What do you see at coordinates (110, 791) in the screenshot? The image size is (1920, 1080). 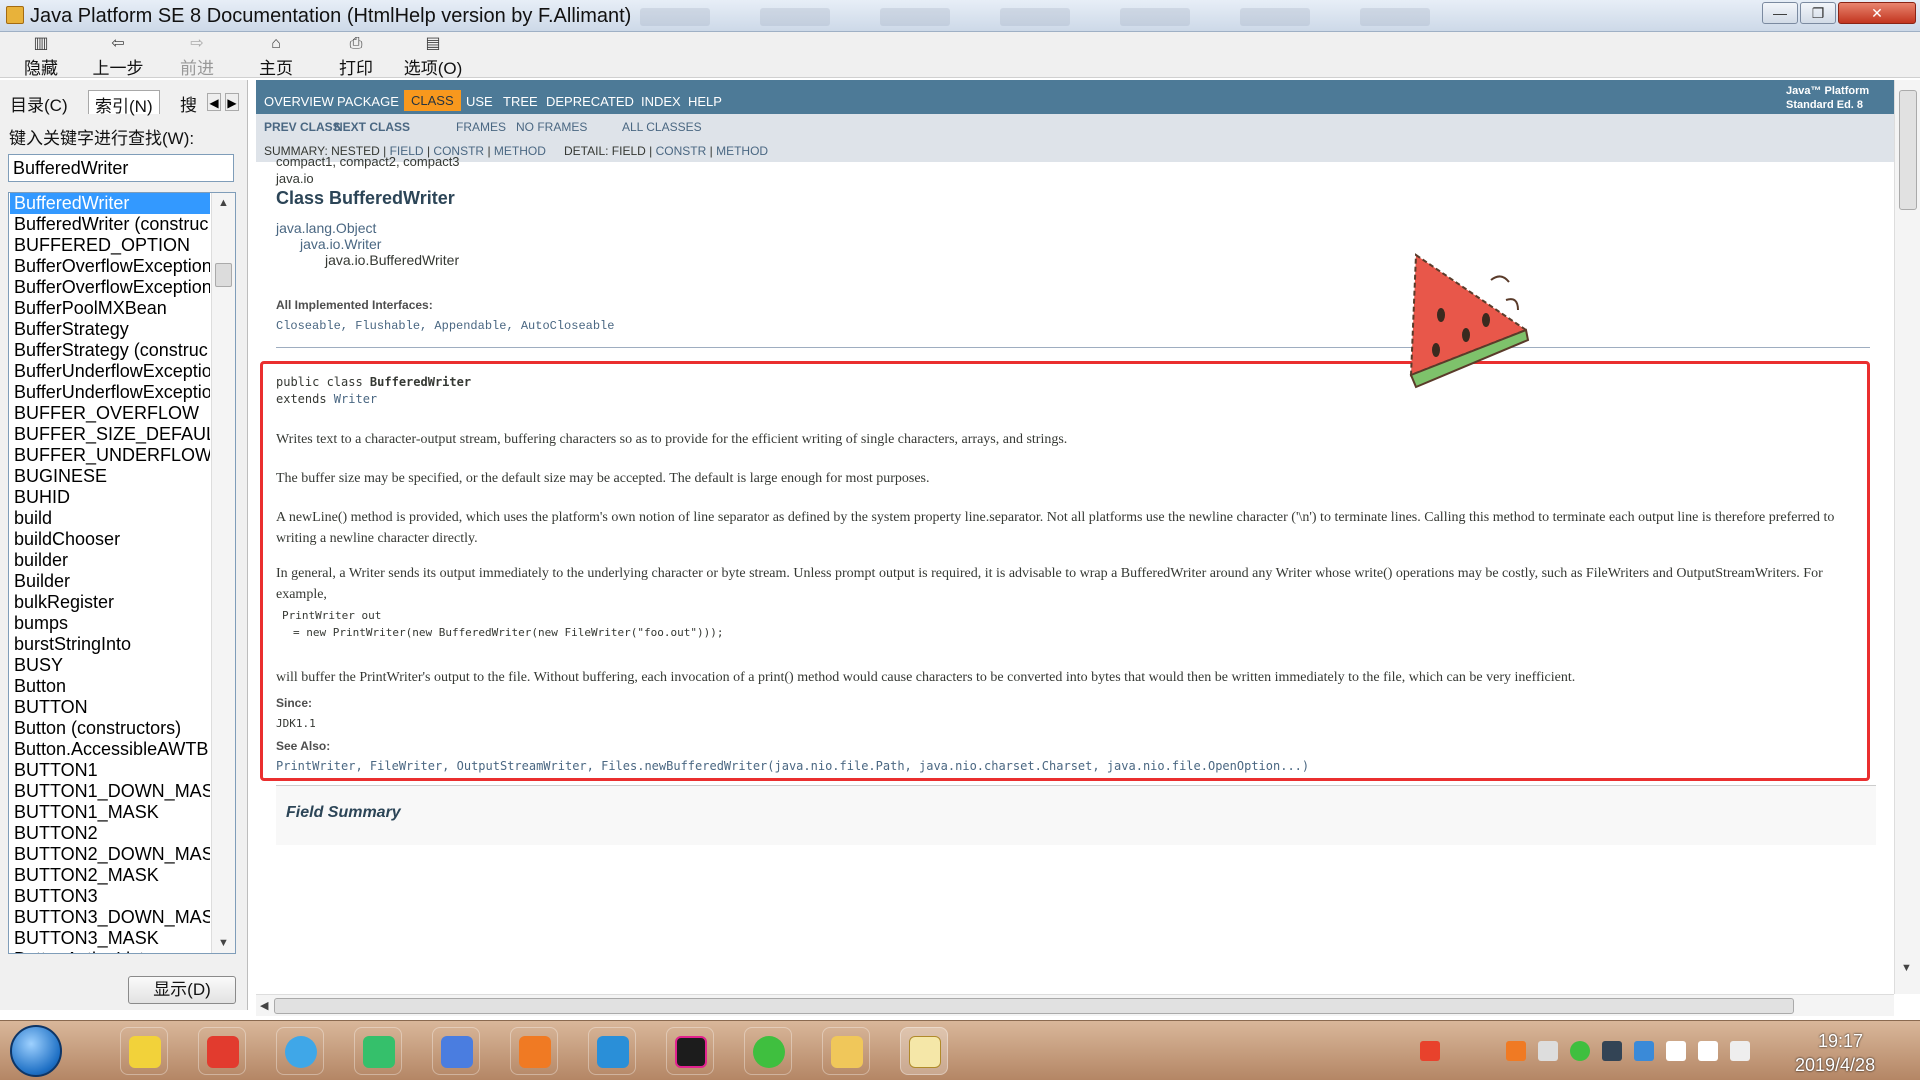 I see `index-list-item: BUTTON1_DOWN_MAS` at bounding box center [110, 791].